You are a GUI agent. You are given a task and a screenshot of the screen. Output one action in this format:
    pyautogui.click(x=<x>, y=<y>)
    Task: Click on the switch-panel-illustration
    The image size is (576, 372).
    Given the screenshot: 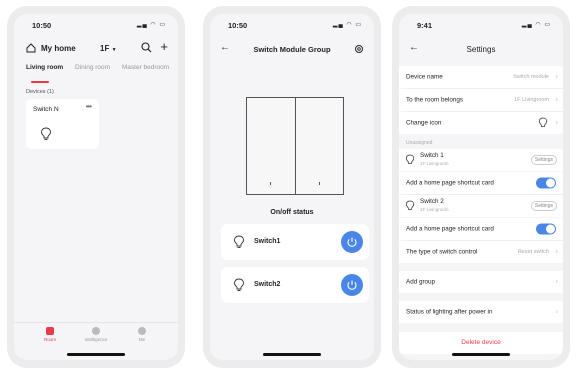 What is the action you would take?
    pyautogui.click(x=295, y=146)
    